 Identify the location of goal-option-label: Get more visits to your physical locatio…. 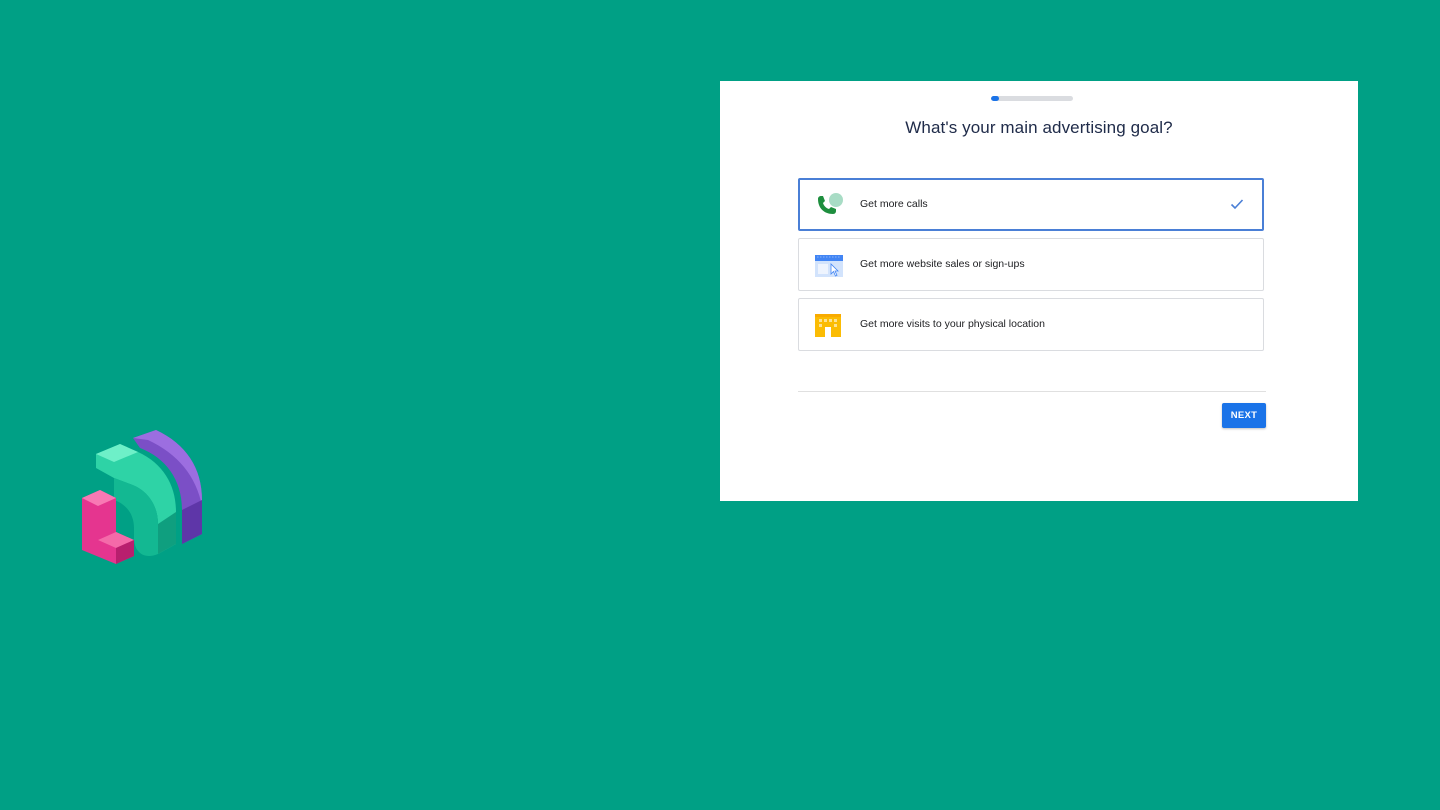
(952, 324).